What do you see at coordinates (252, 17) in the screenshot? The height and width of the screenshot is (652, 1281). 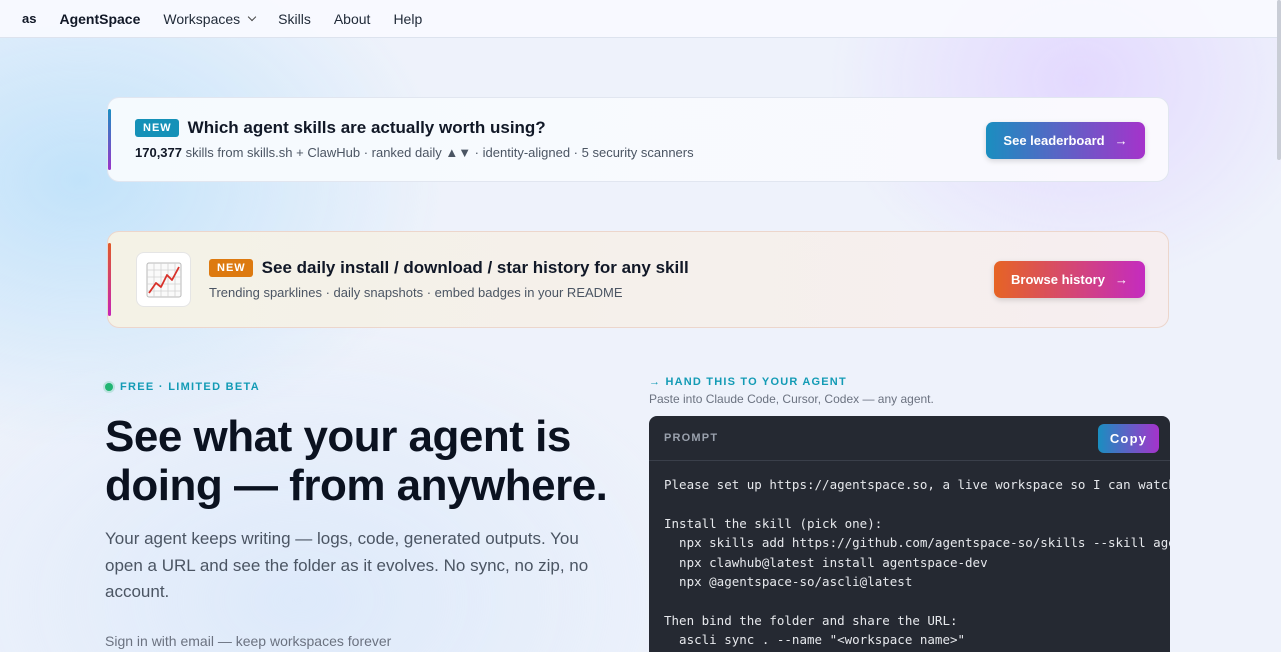 I see `chevron-down-icon` at bounding box center [252, 17].